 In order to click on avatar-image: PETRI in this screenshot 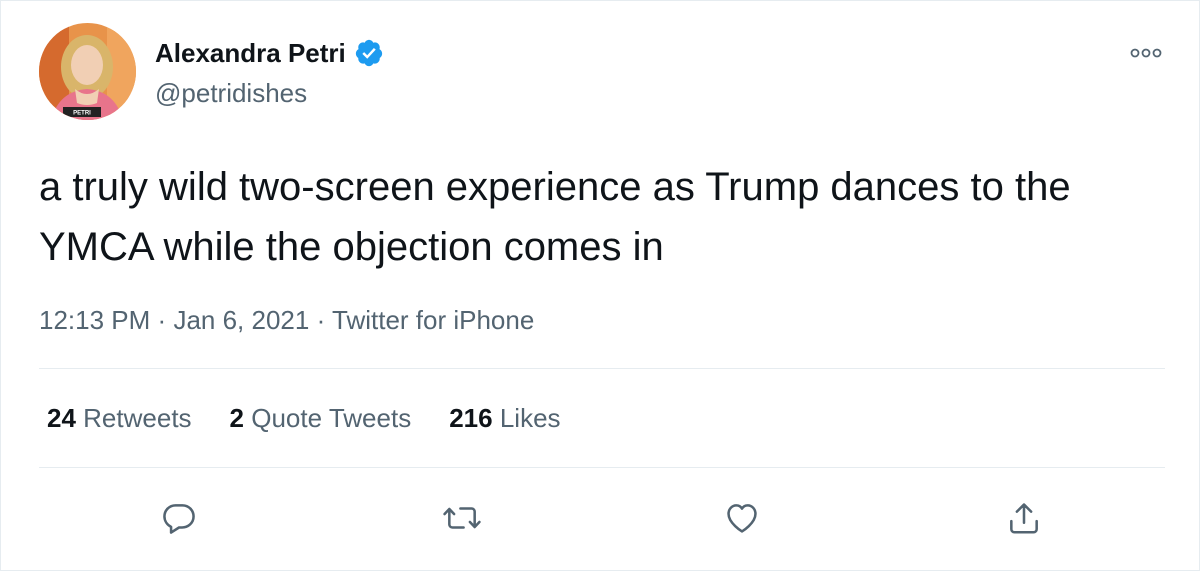, I will do `click(87, 71)`.